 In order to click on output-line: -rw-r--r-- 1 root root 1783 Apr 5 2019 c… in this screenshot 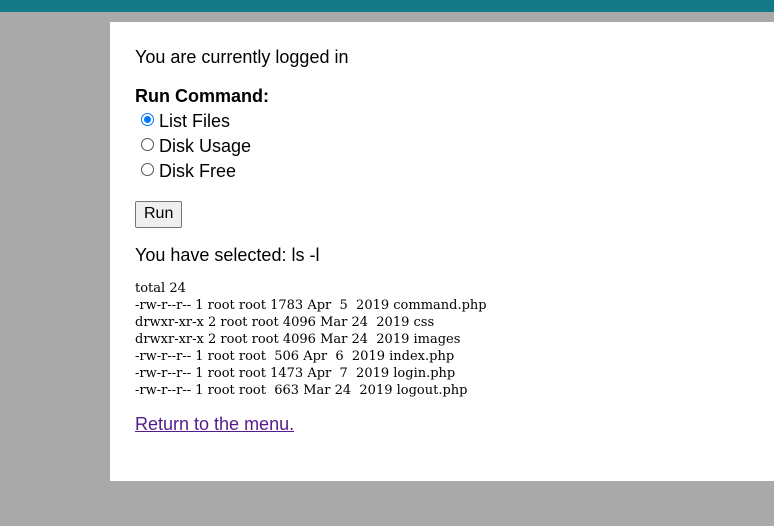, I will do `click(311, 305)`.